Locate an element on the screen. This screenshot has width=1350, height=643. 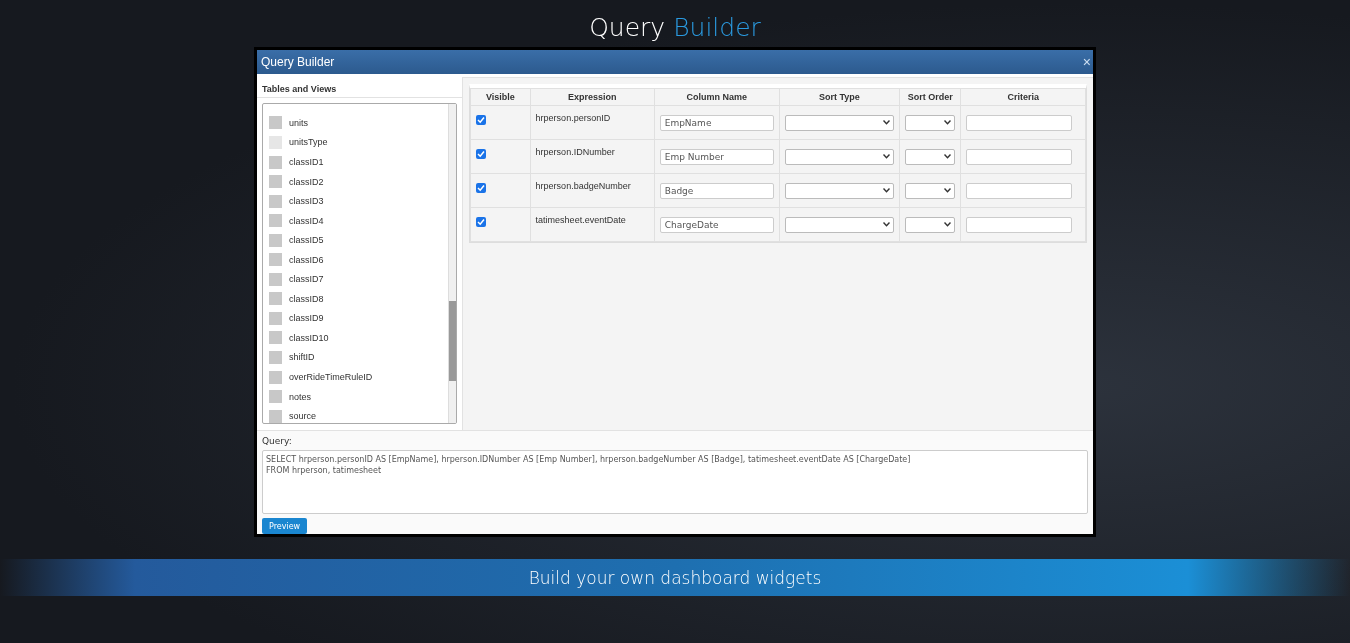
query-line: FROM hrperson, tatimesheet is located at coordinates (324, 470).